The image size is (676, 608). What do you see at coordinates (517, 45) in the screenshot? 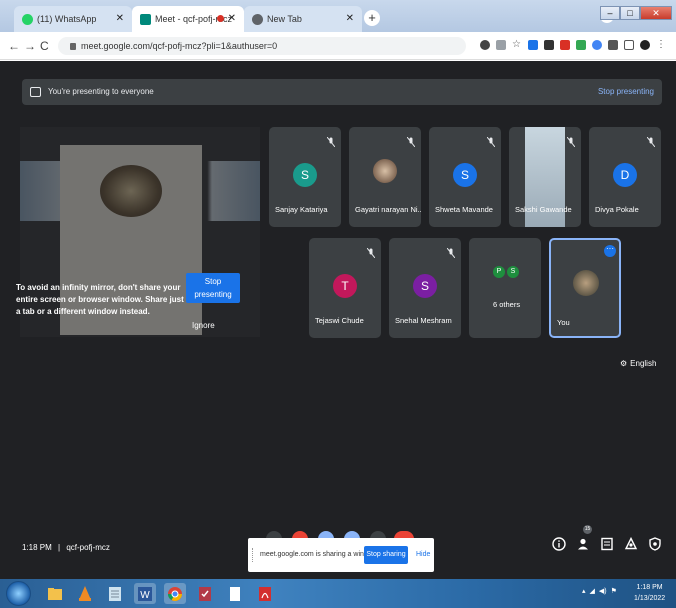
I see `star-icon: ☆` at bounding box center [517, 45].